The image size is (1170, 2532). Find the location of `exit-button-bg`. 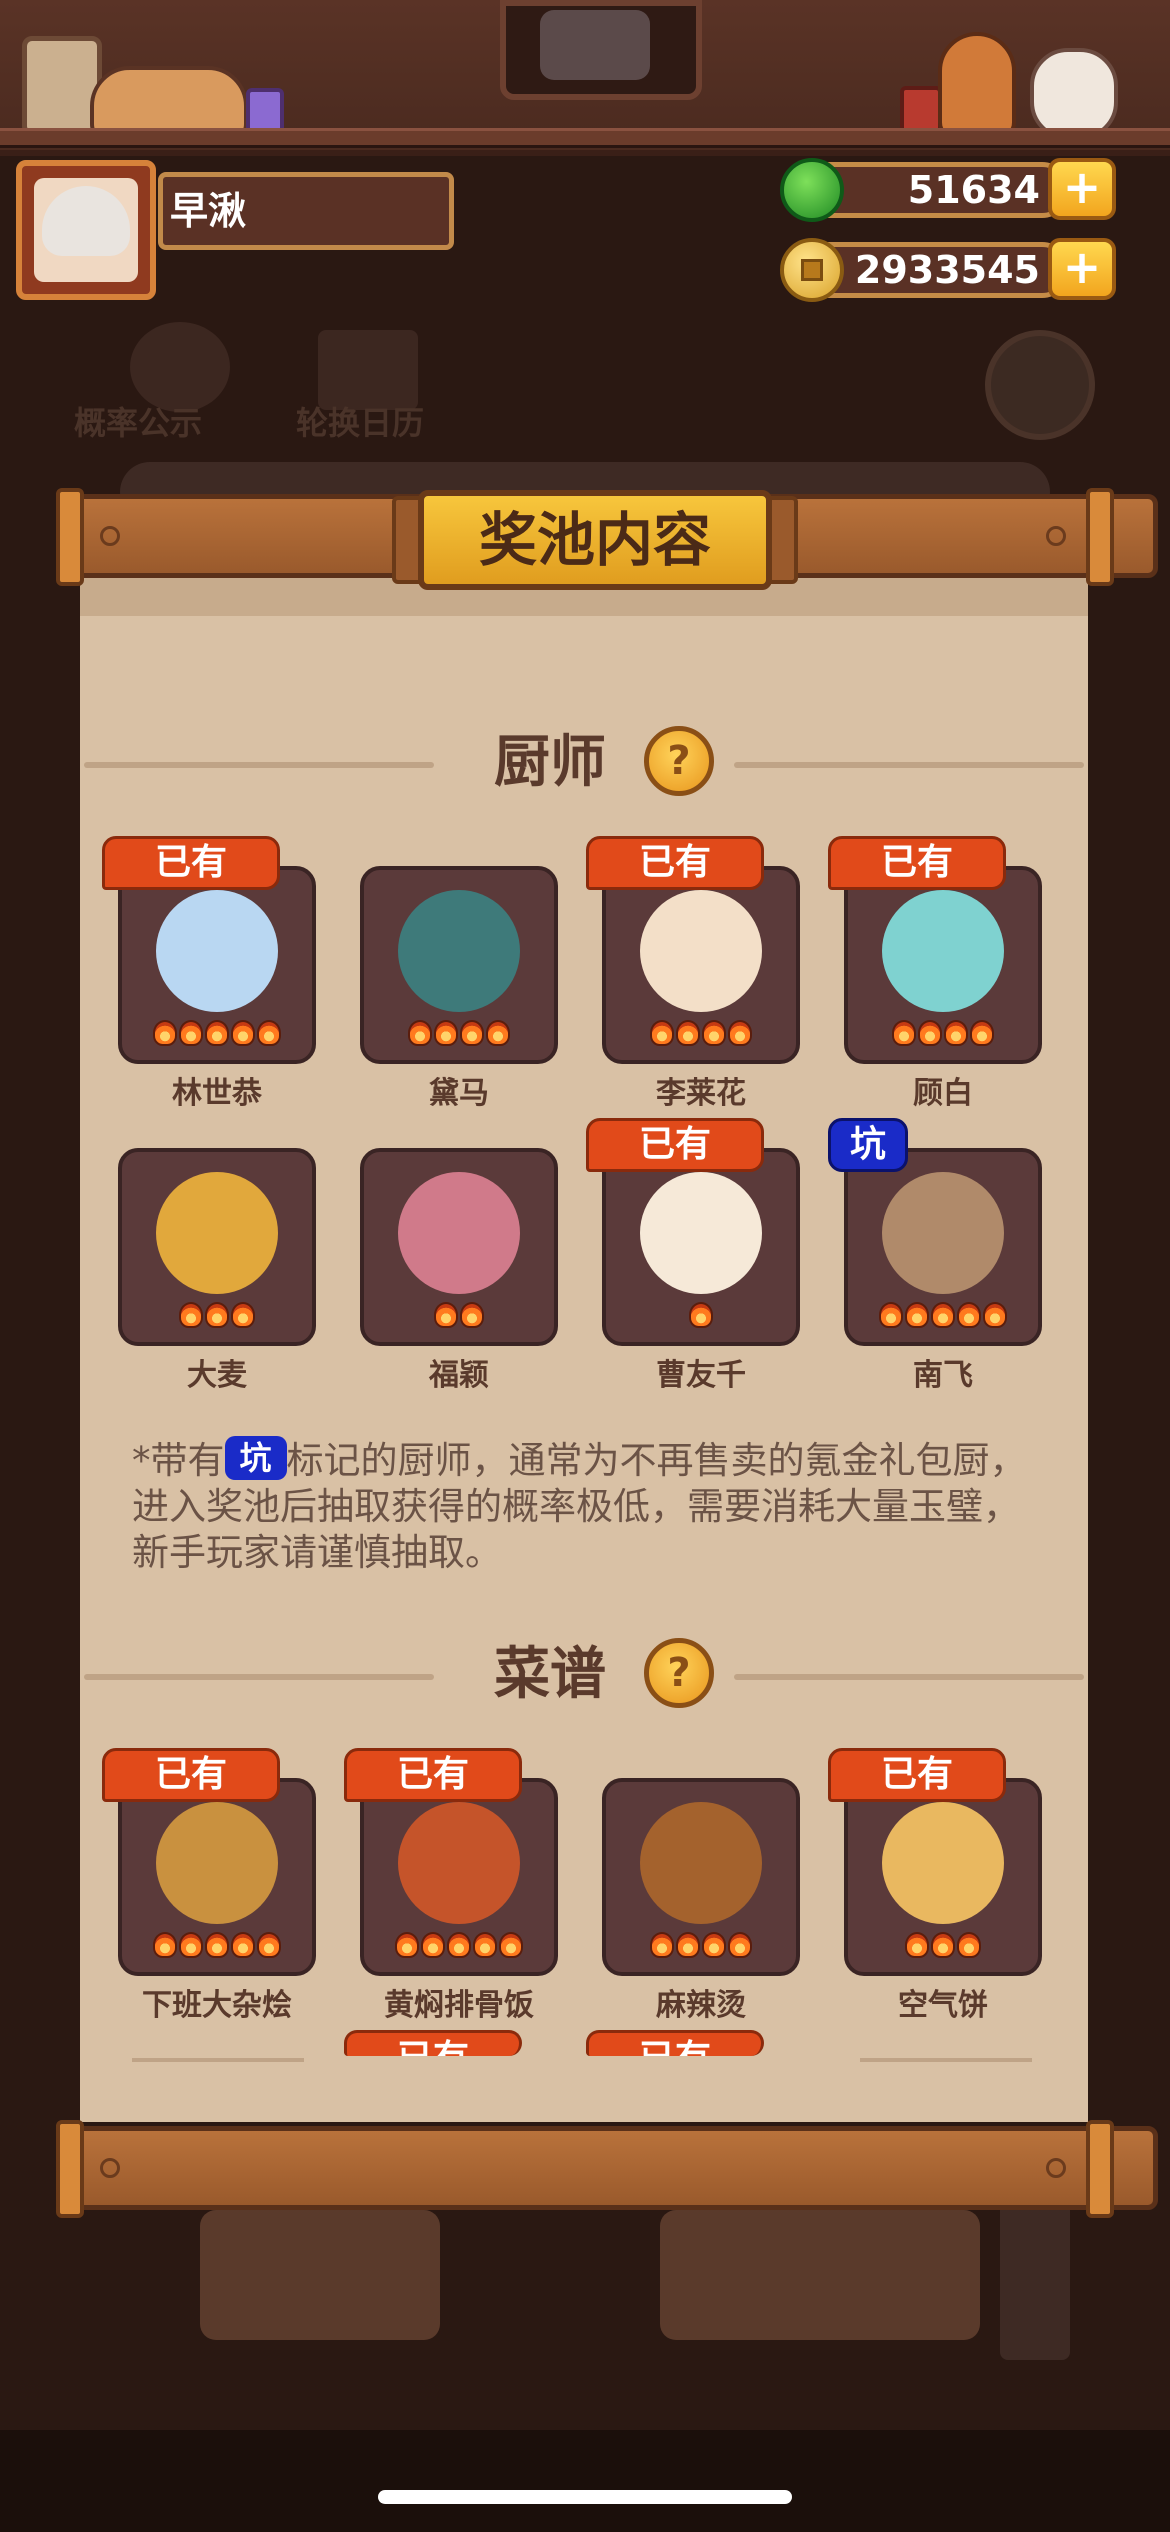

exit-button-bg is located at coordinates (1040, 385).